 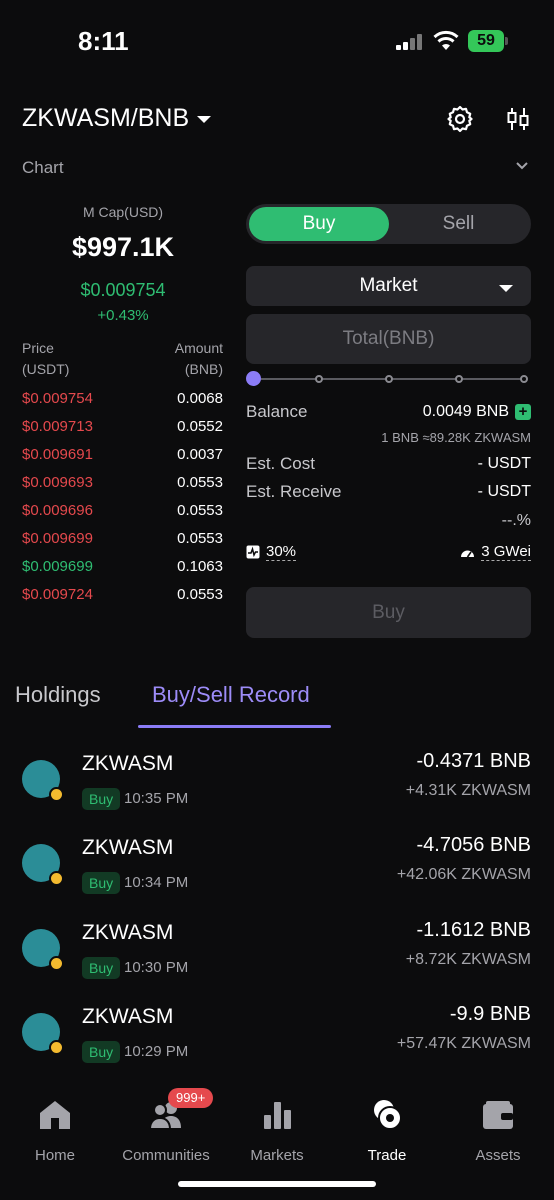 What do you see at coordinates (156, 798) in the screenshot?
I see `record-time: 10:35 PM` at bounding box center [156, 798].